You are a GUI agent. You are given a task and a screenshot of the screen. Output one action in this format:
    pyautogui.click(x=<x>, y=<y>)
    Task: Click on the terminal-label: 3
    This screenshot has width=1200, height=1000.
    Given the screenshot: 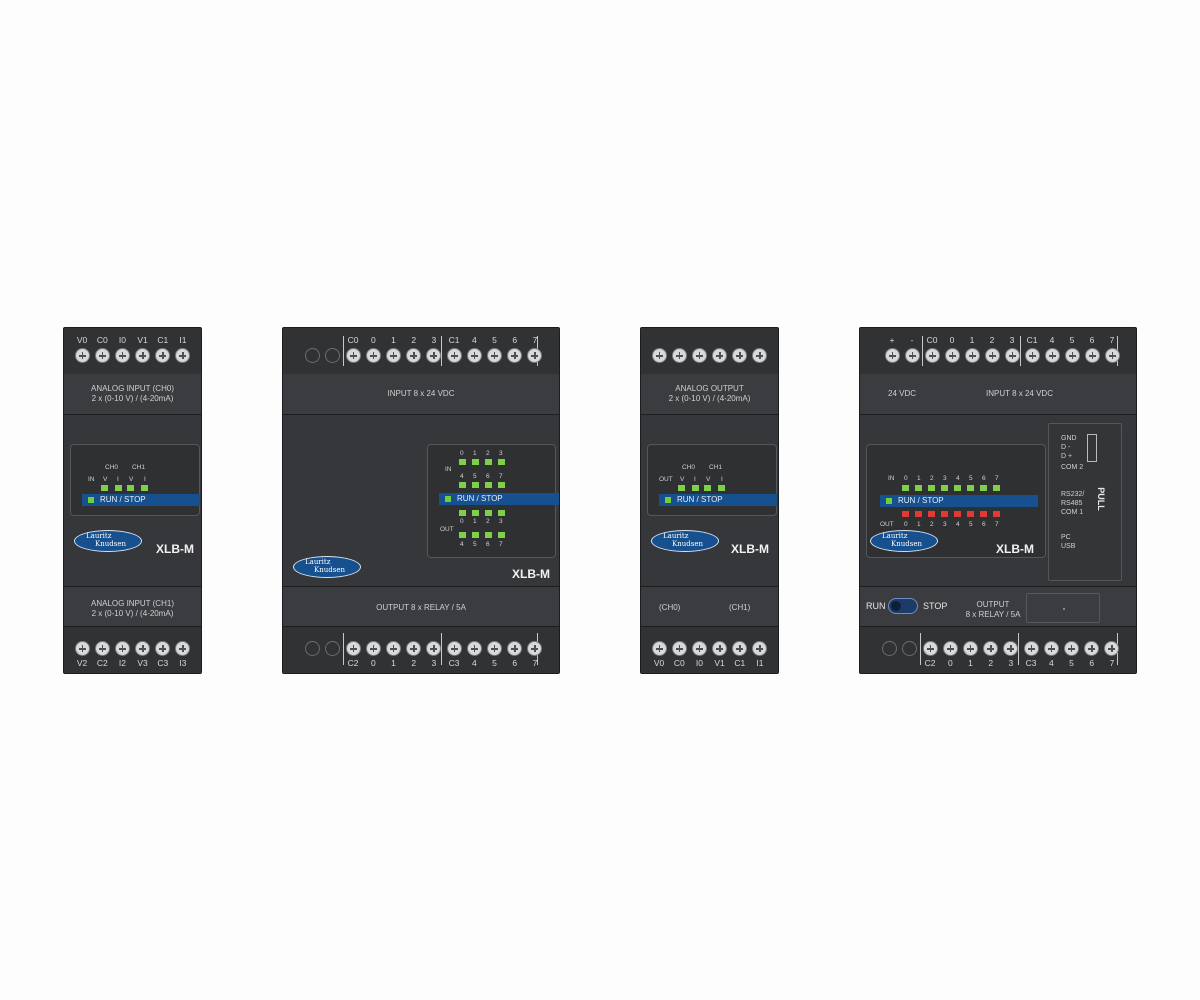 What is the action you would take?
    pyautogui.click(x=1011, y=663)
    